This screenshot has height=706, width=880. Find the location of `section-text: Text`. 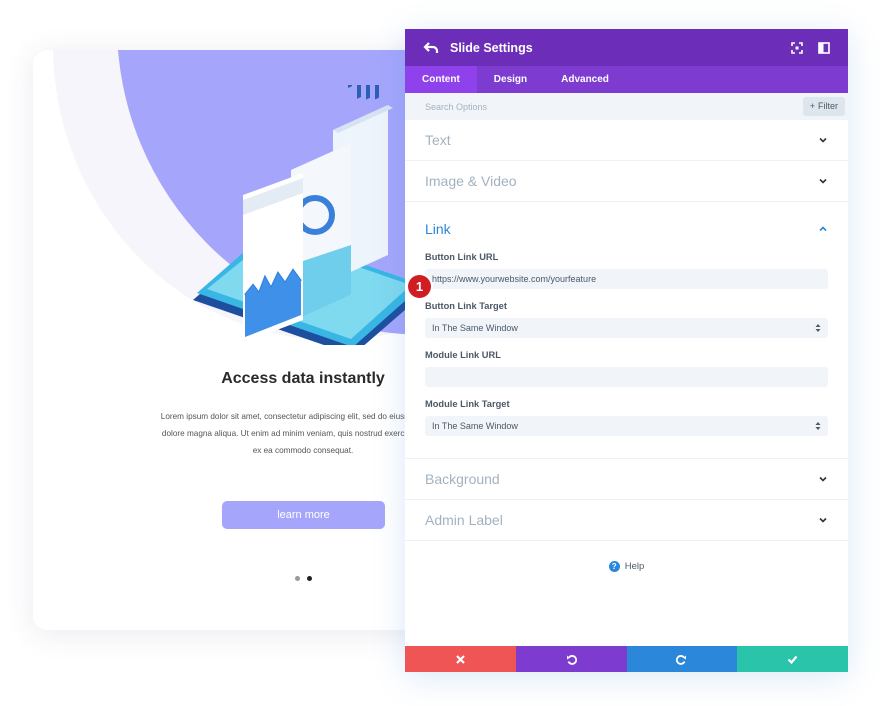

section-text: Text is located at coordinates (626, 140).